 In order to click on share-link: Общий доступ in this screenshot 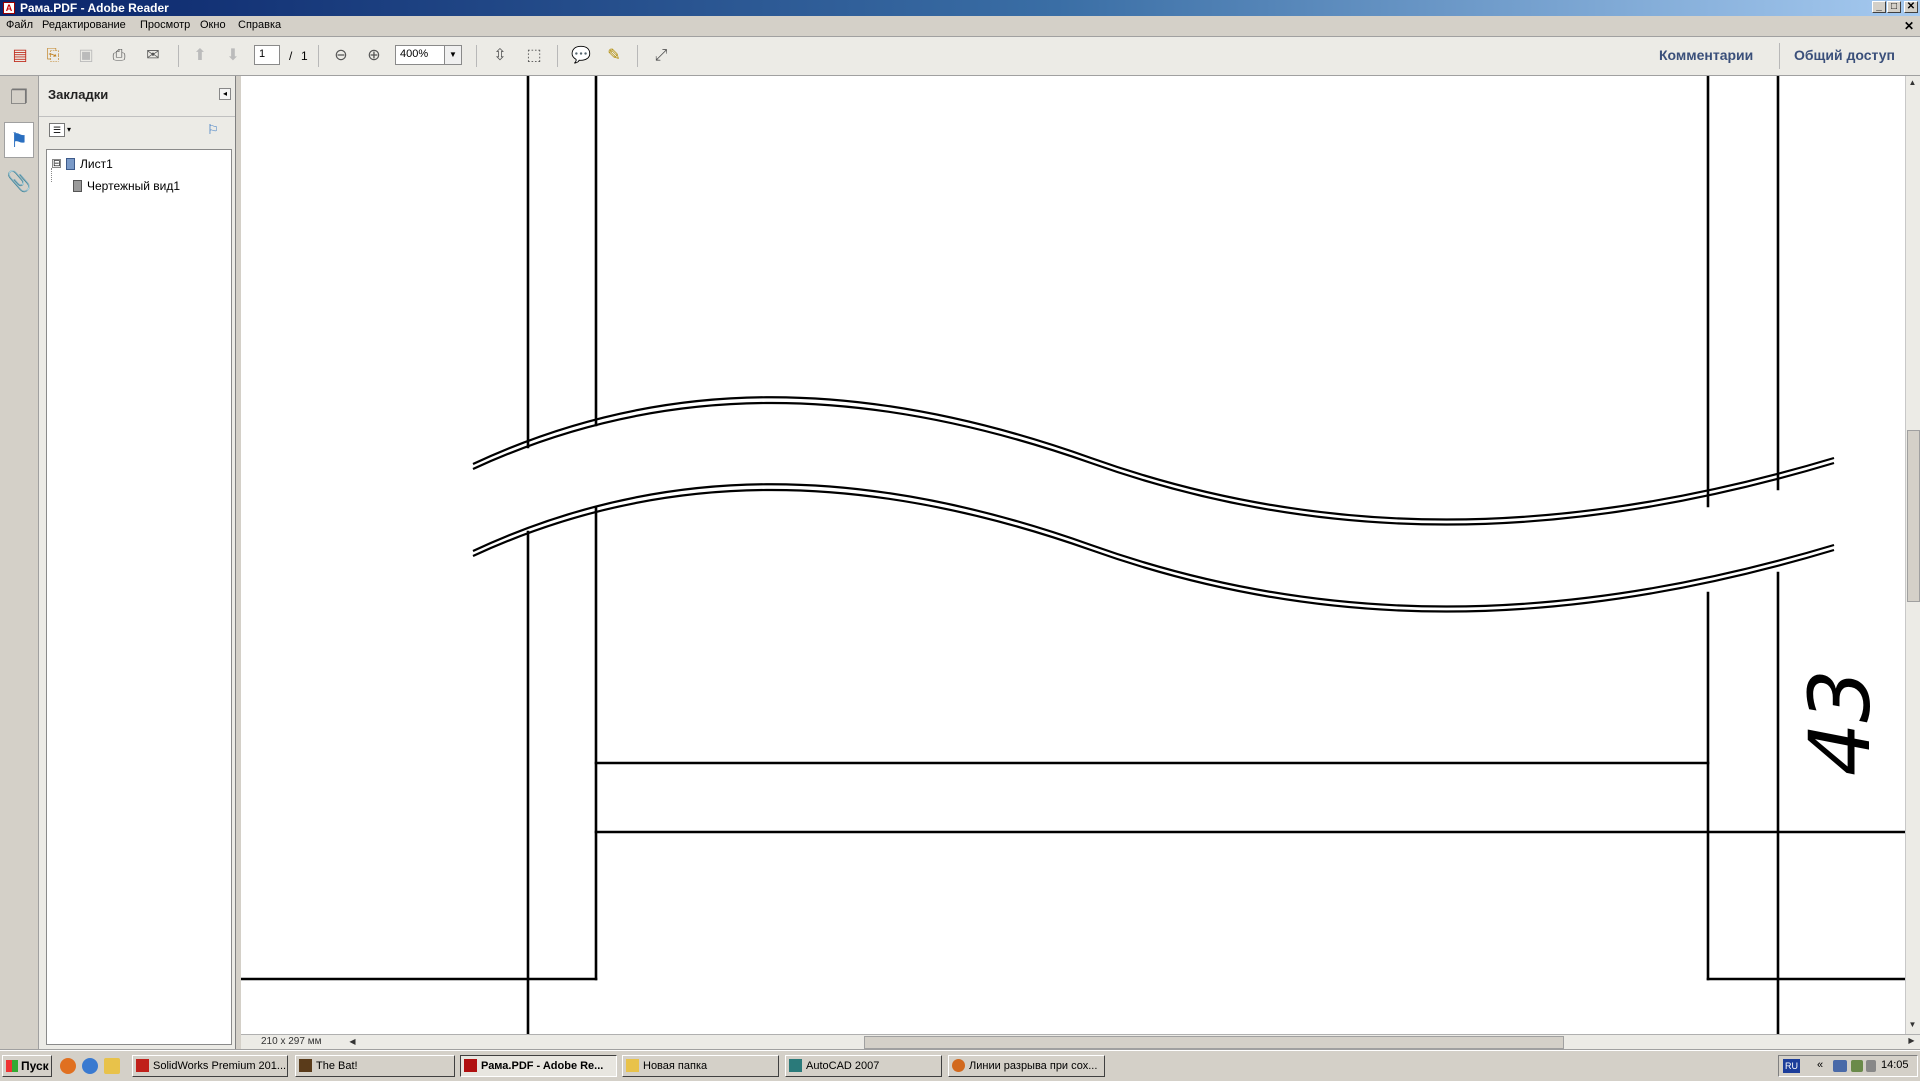, I will do `click(1844, 55)`.